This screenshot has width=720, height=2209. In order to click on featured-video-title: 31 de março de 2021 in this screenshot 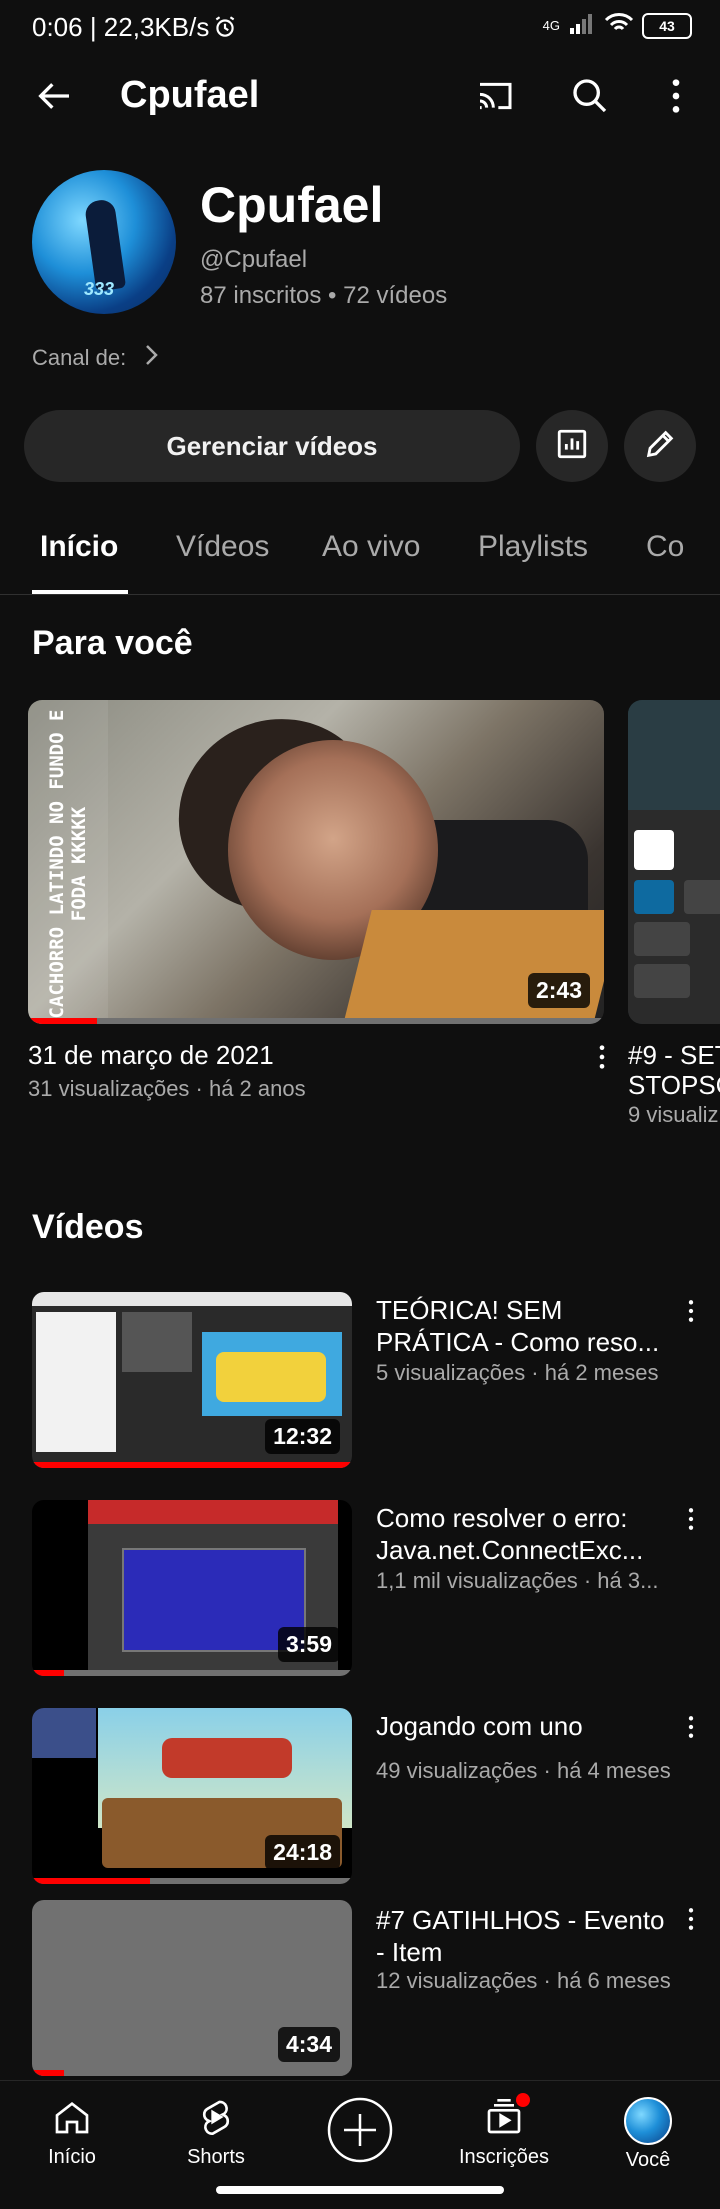, I will do `click(151, 1055)`.